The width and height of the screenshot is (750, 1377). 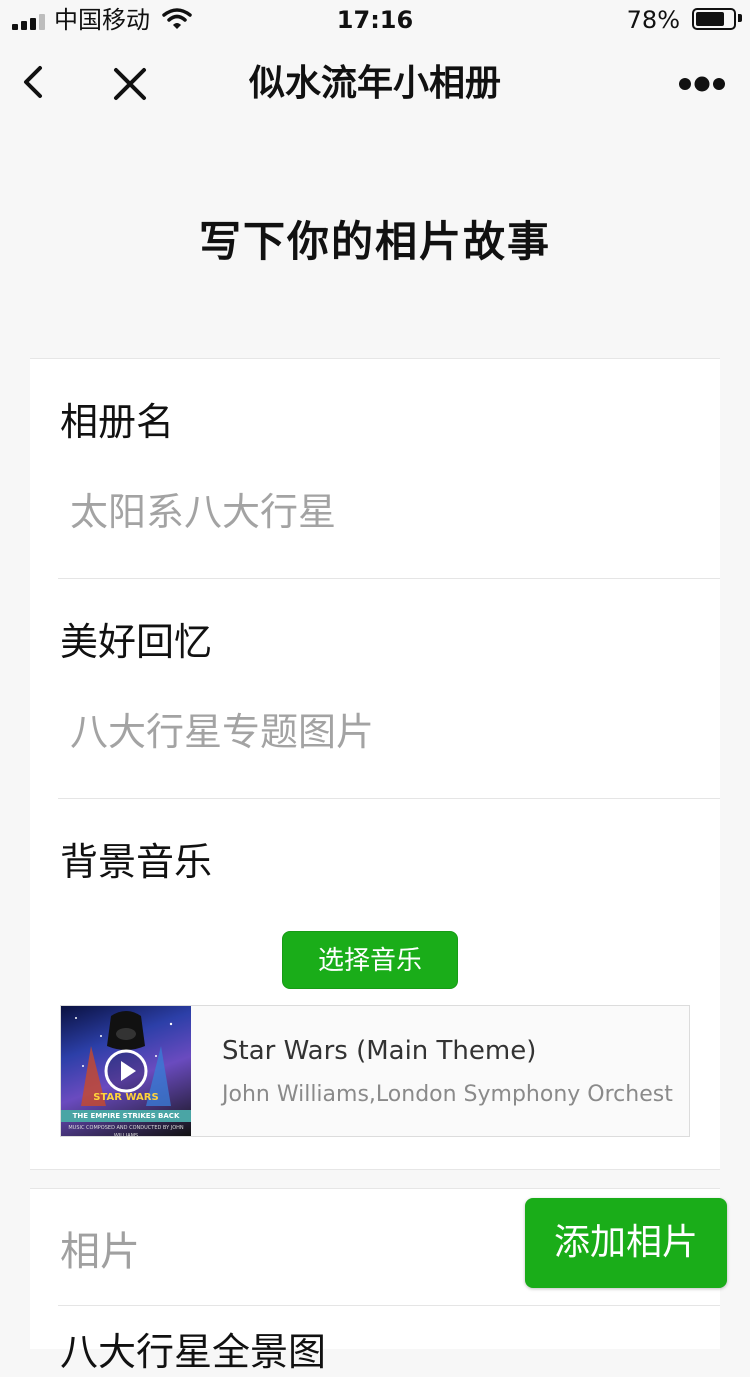 I want to click on song-artist: John Williams,London Symphony Orchest, so click(x=447, y=1094).